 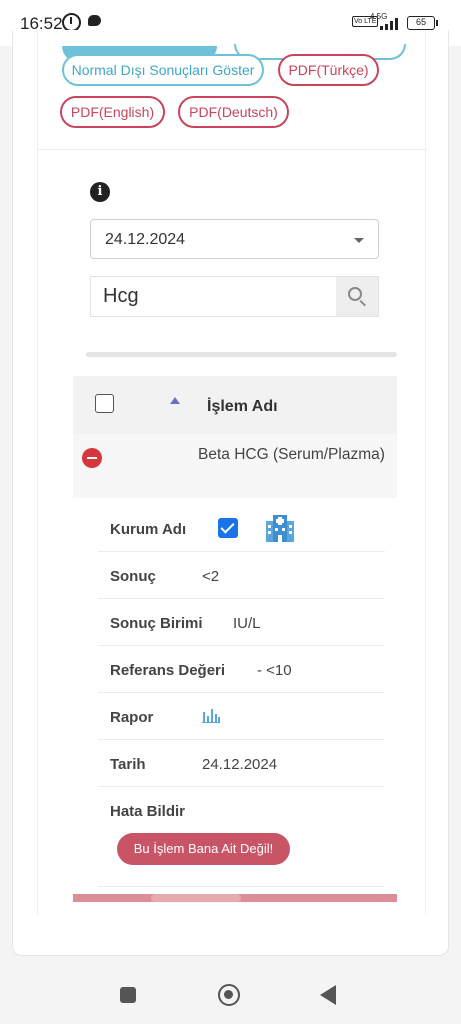 What do you see at coordinates (175, 400) in the screenshot?
I see `sort-ascending-icon` at bounding box center [175, 400].